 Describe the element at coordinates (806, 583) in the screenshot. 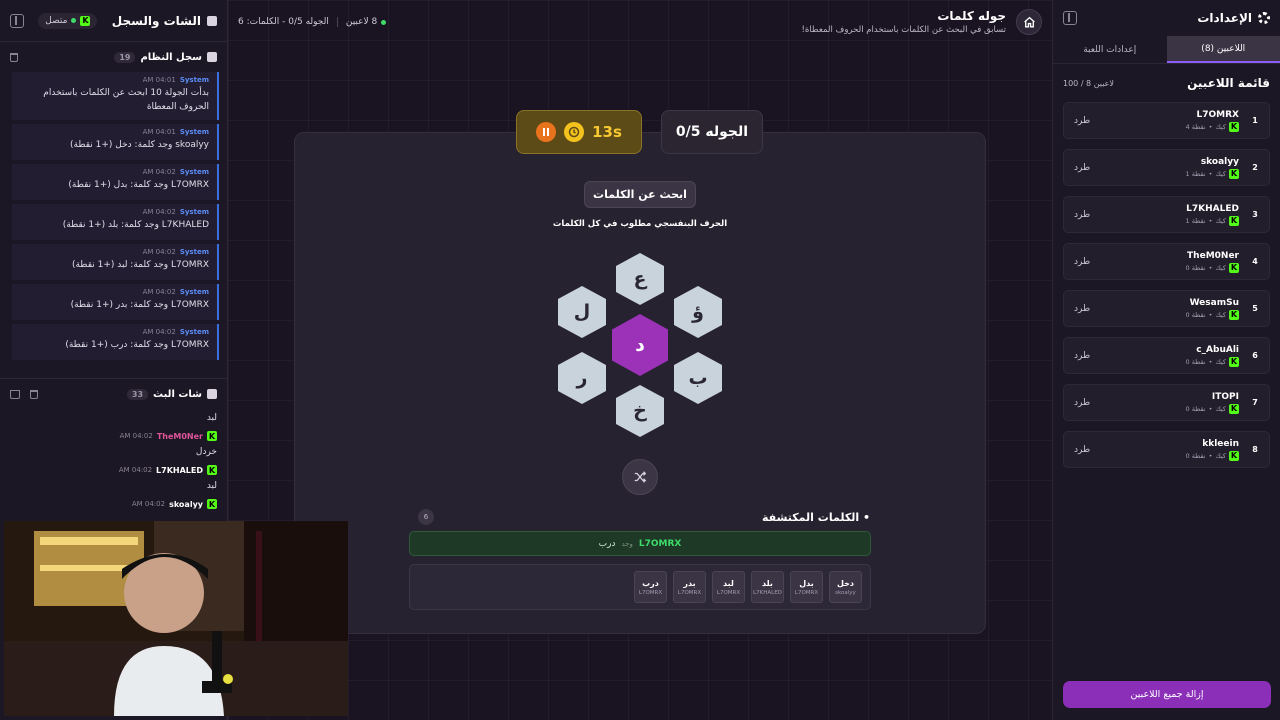

I see `found-word: بدل` at that location.